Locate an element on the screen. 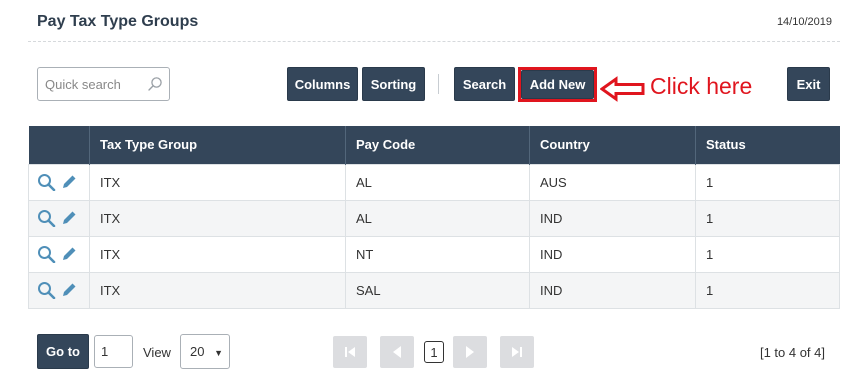 This screenshot has height=386, width=854. columns-button: Columns is located at coordinates (322, 84).